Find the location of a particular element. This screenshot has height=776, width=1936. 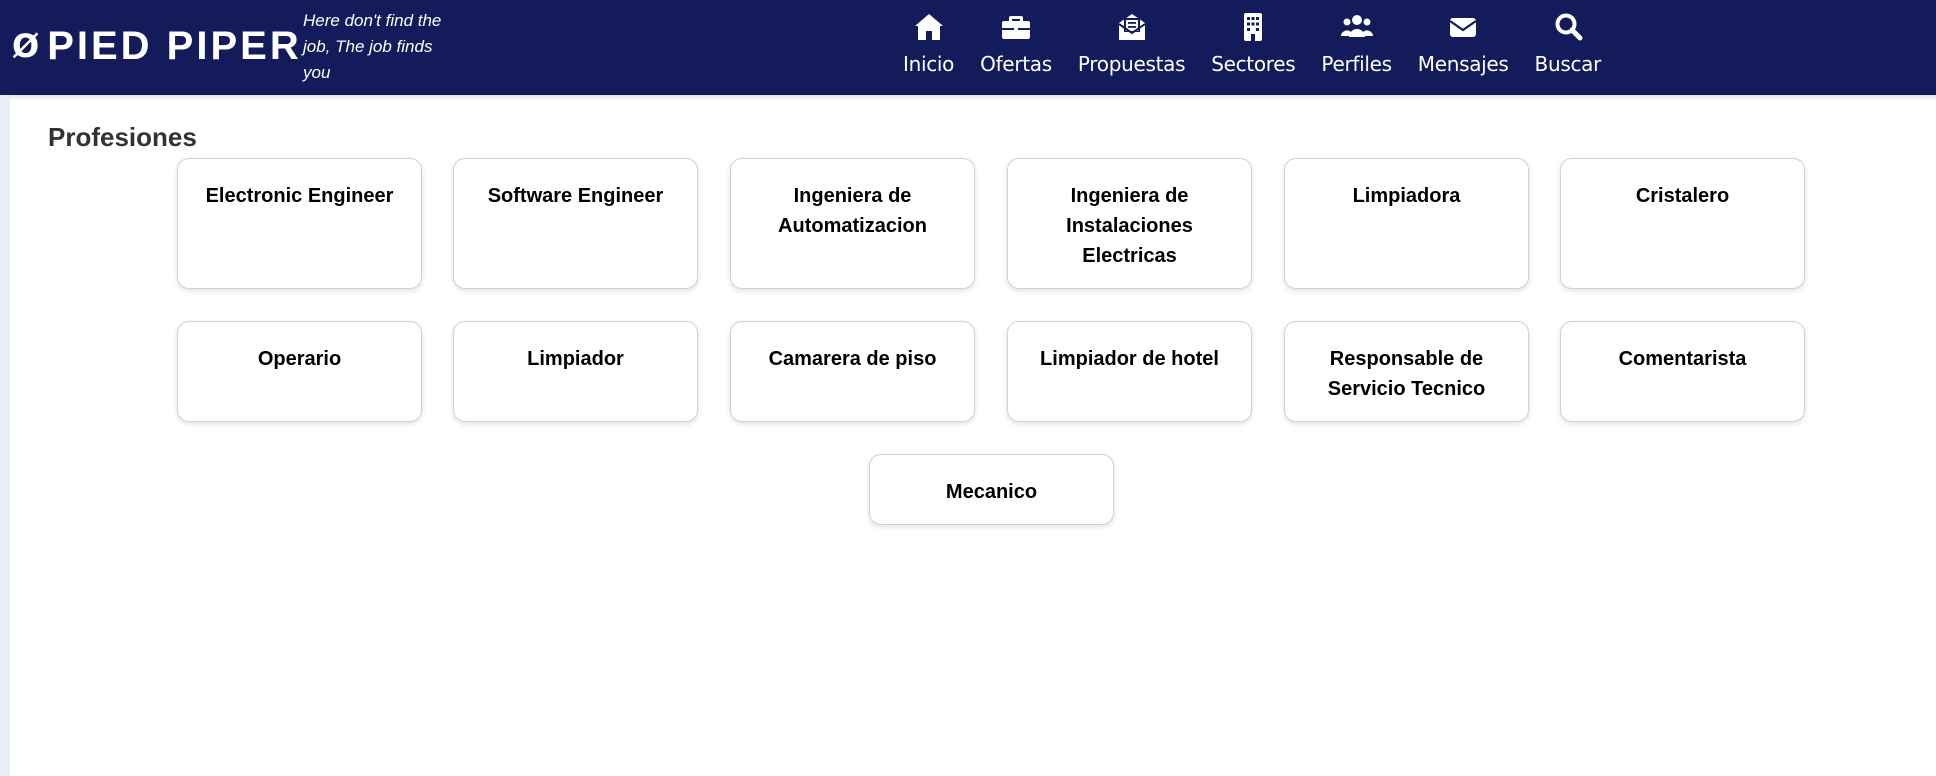

profession-card: Comentarista is located at coordinates (1682, 371).